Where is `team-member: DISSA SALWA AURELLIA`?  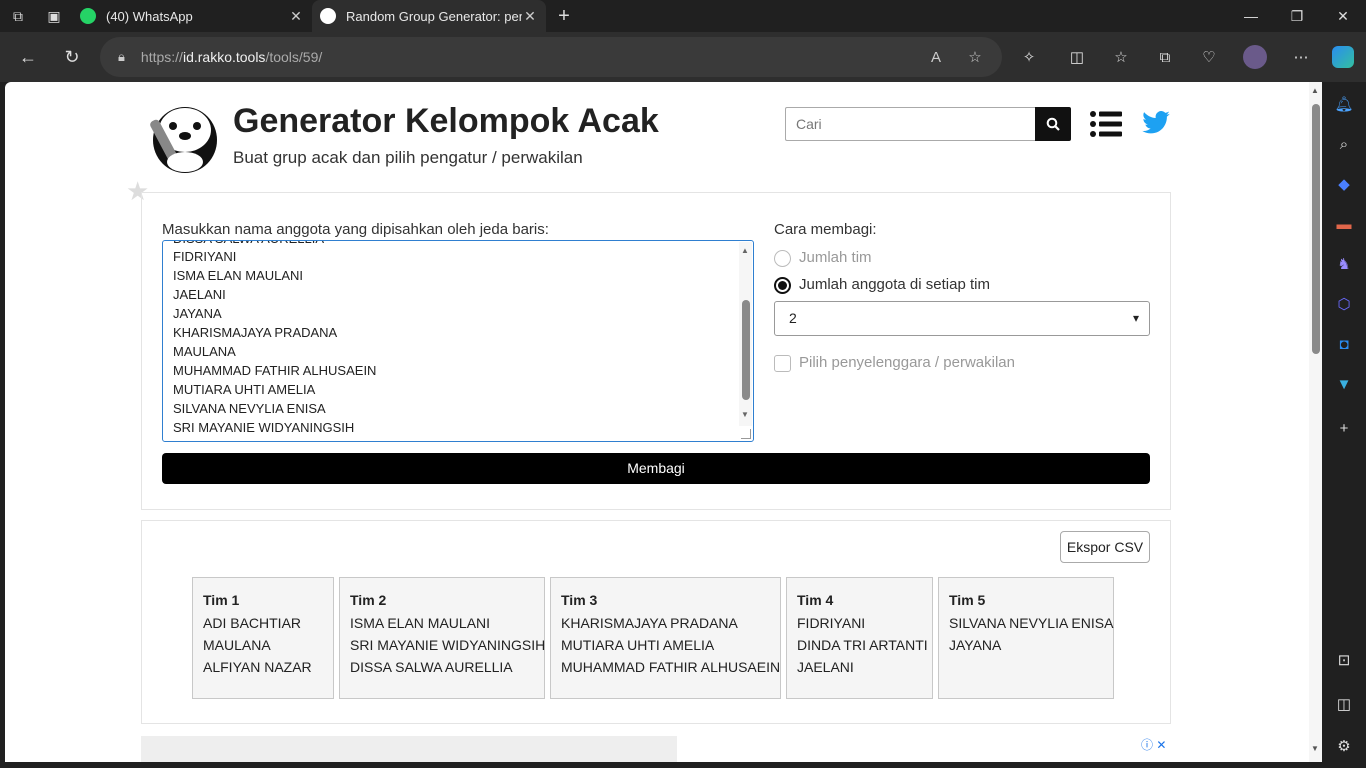 team-member: DISSA SALWA AURELLIA is located at coordinates (431, 667).